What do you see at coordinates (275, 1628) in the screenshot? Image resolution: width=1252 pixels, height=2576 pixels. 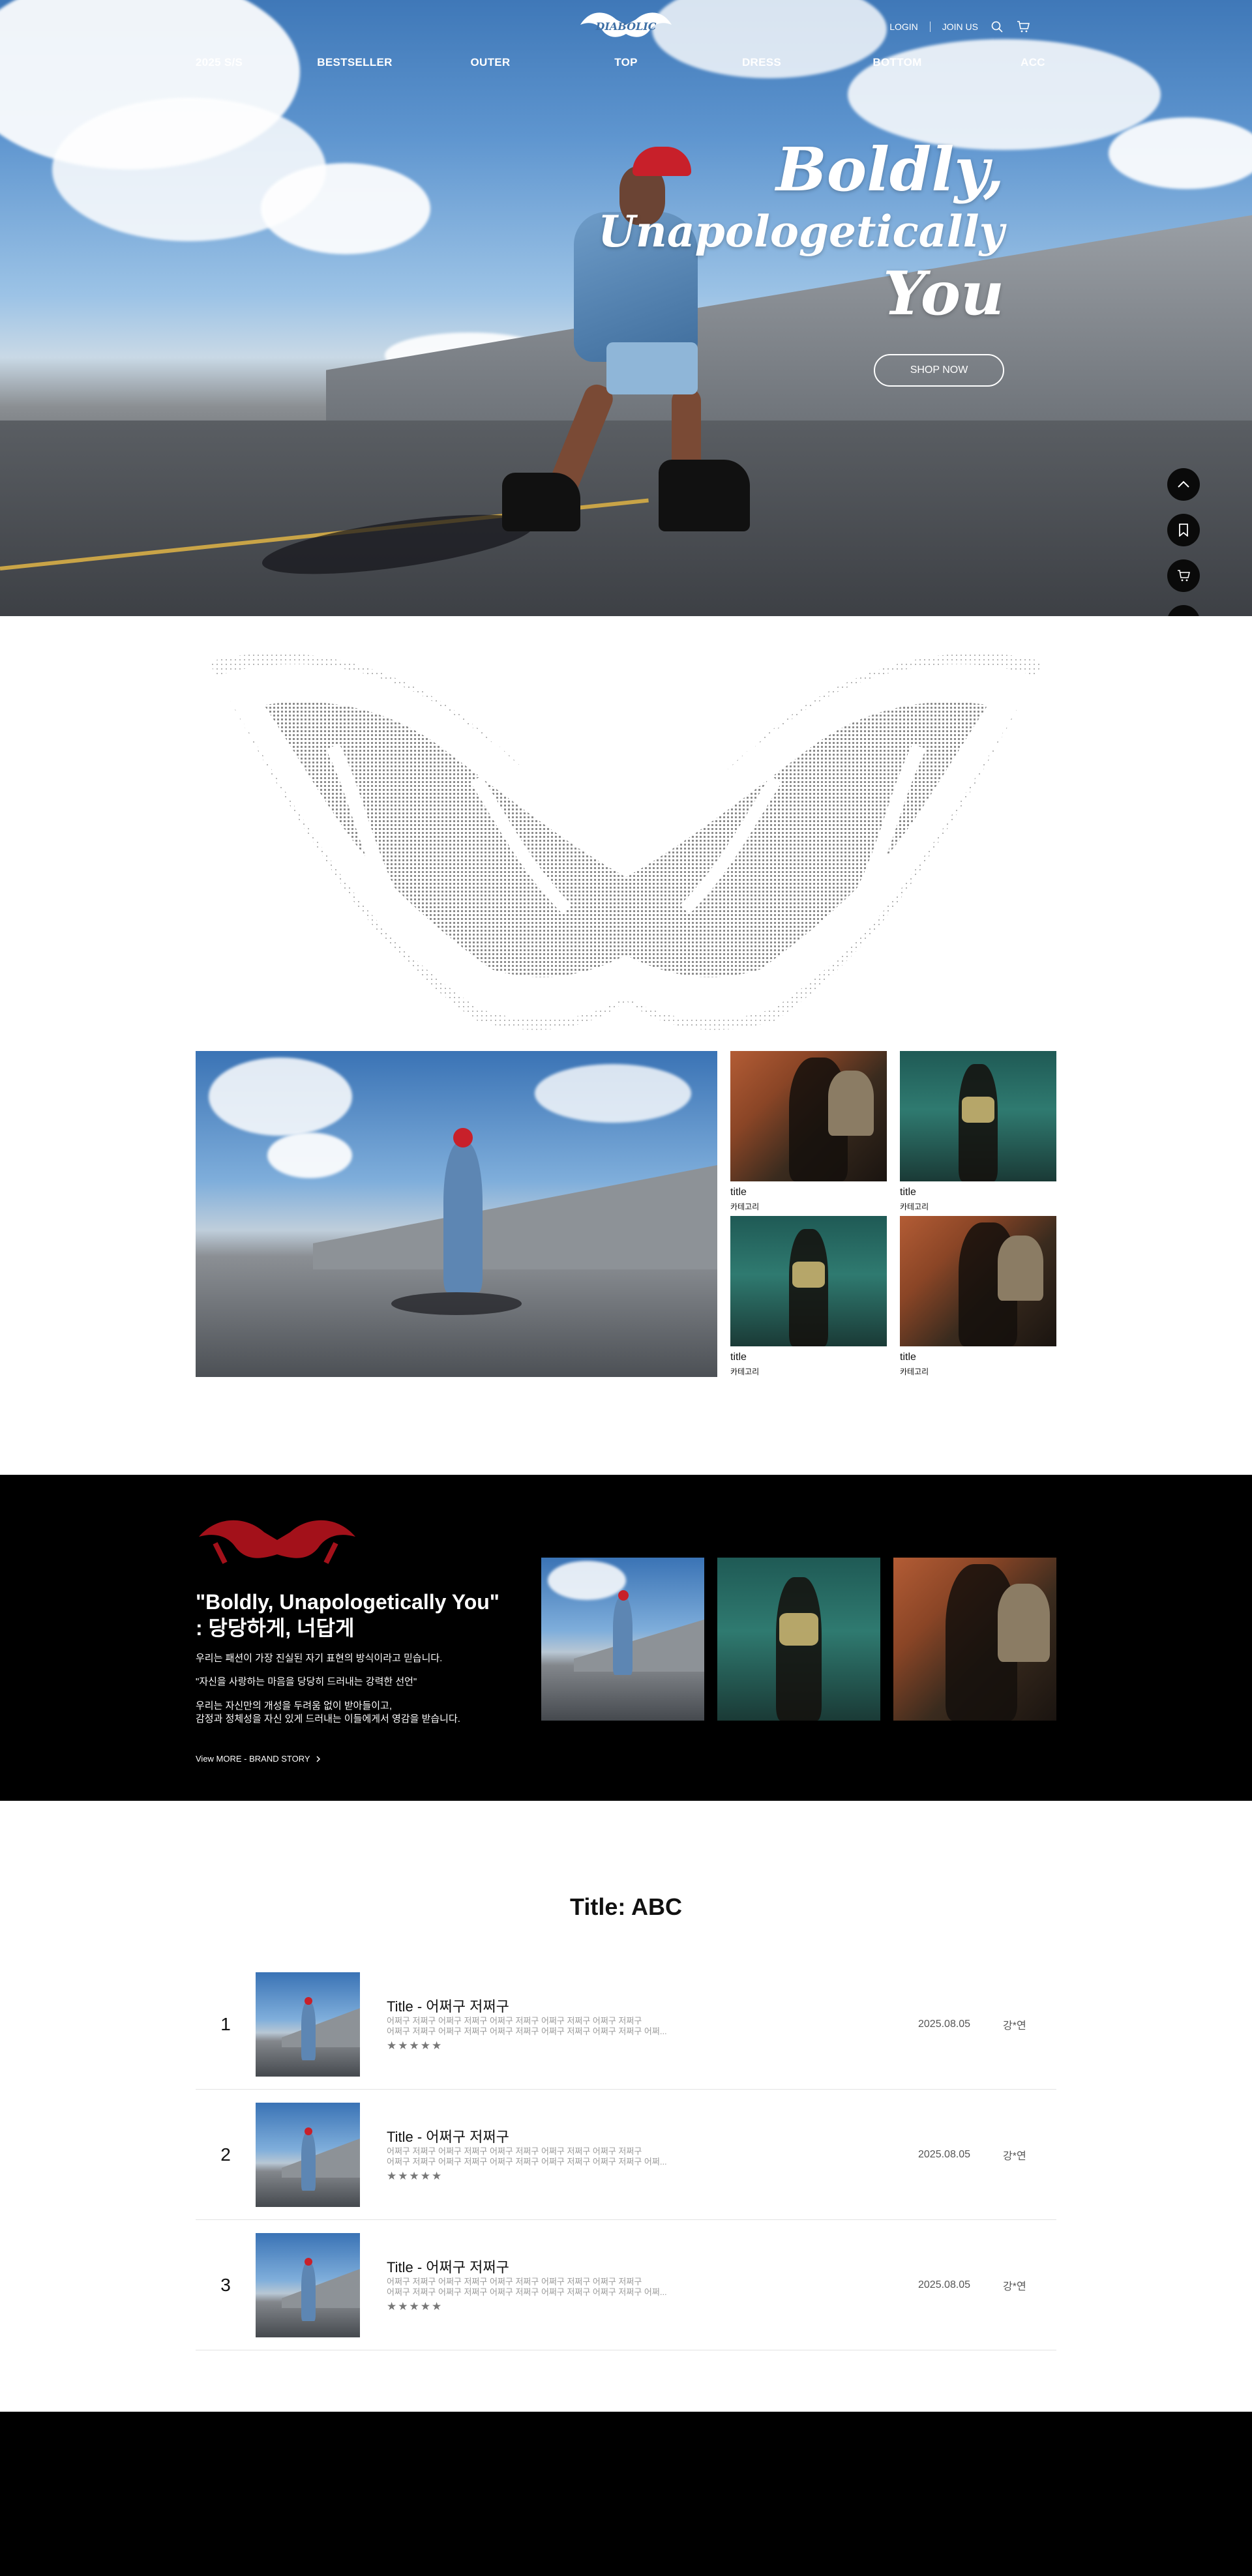 I see `heading-line2: : 당당하게, 너답게` at bounding box center [275, 1628].